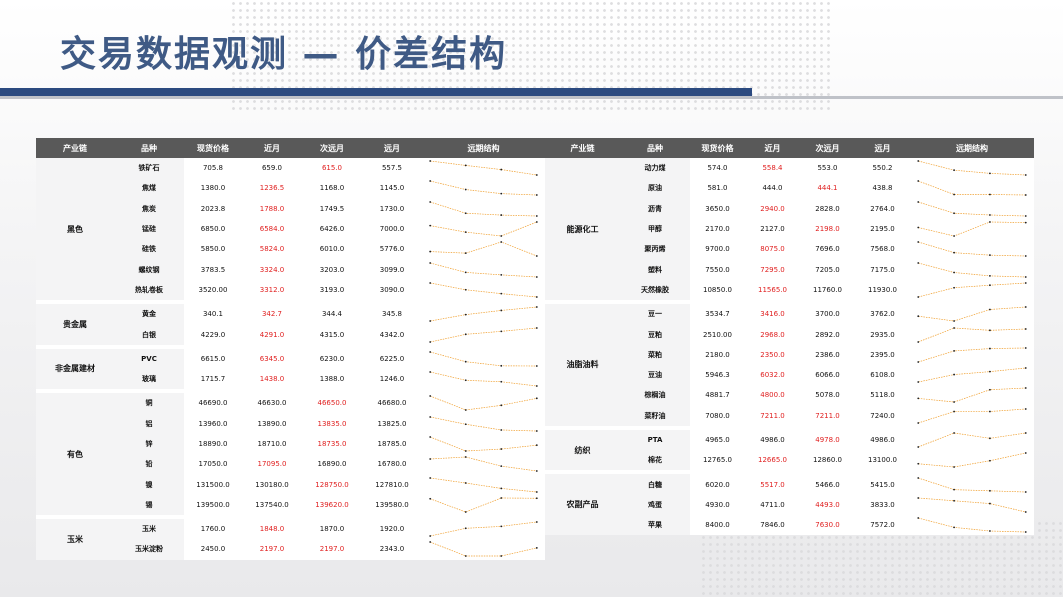  I want to click on spot-price: 3650.0, so click(717, 208).